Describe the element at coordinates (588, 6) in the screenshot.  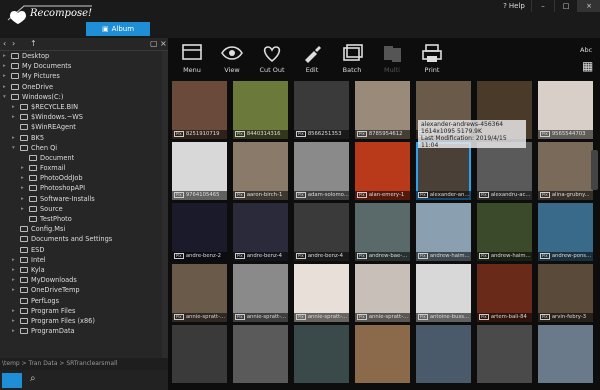
I see `close-button: ×` at that location.